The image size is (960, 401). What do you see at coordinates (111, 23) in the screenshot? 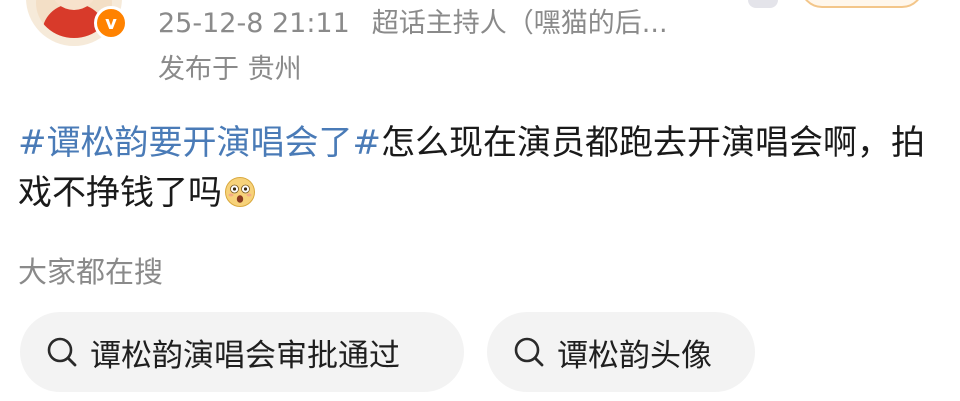
I see `verified-badge-icon: v` at bounding box center [111, 23].